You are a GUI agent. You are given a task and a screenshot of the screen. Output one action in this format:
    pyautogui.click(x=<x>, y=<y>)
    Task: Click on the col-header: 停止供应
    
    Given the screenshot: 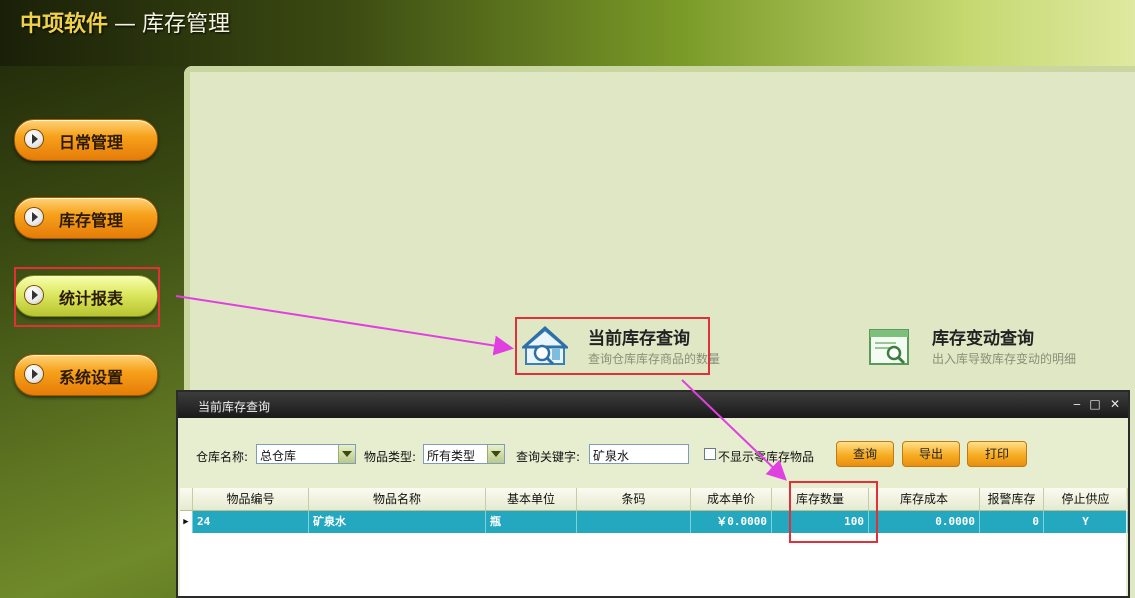 What is the action you would take?
    pyautogui.click(x=1086, y=499)
    